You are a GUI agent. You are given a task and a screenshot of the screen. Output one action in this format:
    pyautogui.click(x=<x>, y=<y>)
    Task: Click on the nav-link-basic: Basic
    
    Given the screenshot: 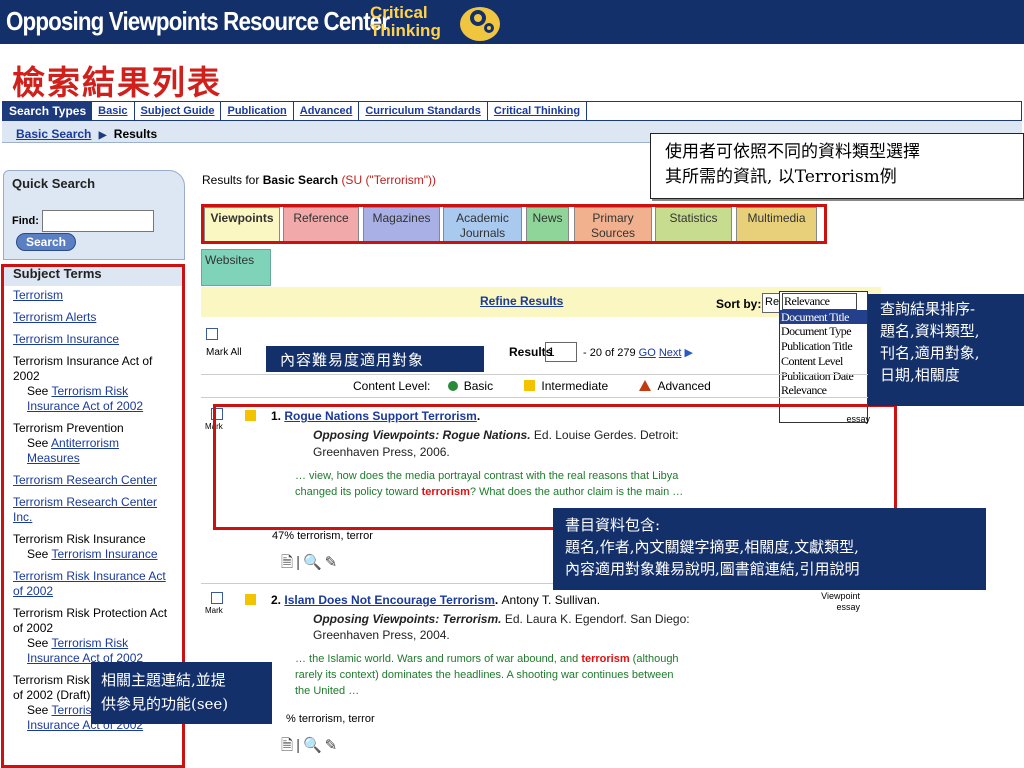 What is the action you would take?
    pyautogui.click(x=113, y=111)
    